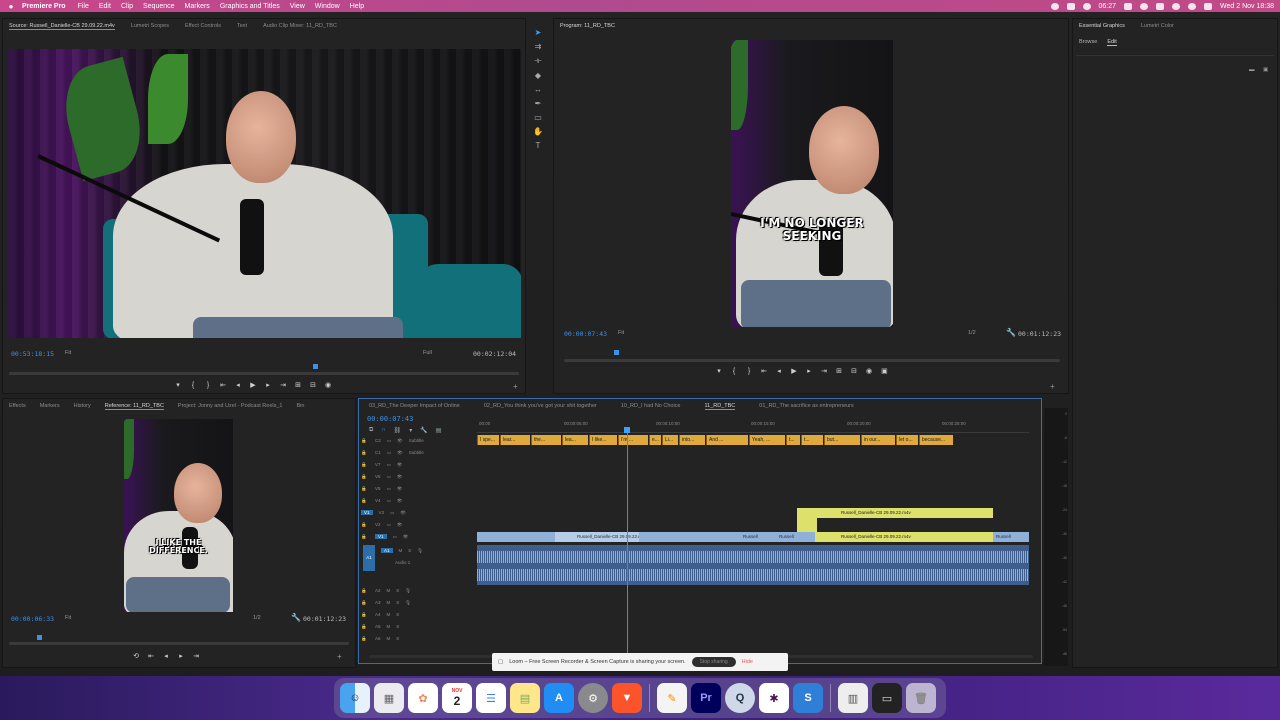  I want to click on layer-align-icon: ▬, so click(1252, 70).